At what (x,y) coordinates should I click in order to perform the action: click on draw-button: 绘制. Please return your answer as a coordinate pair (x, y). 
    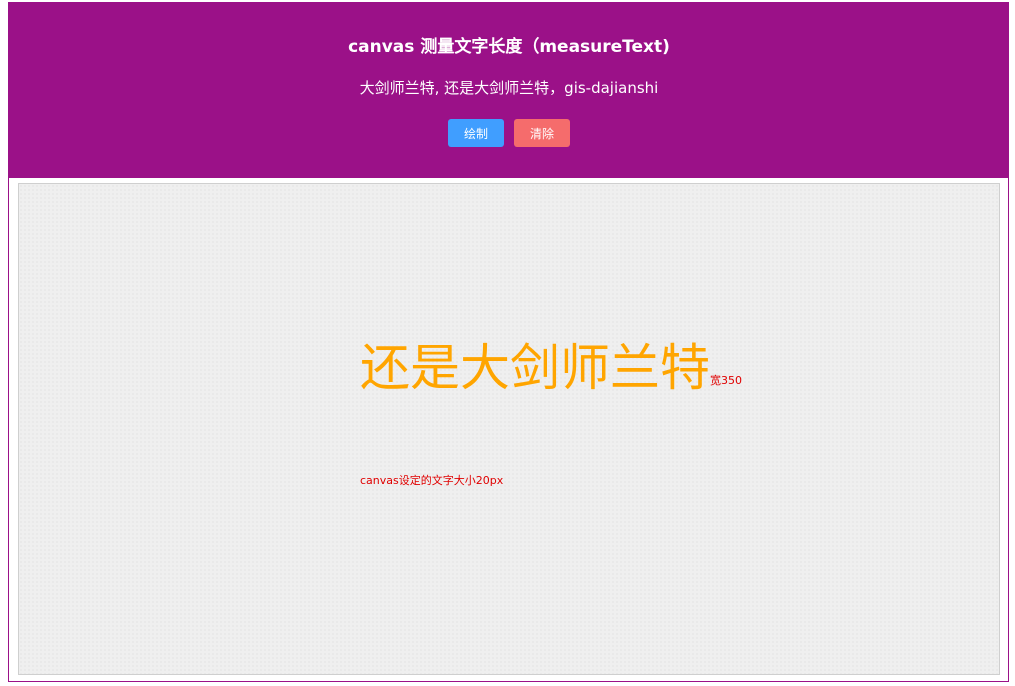
    Looking at the image, I should click on (476, 133).